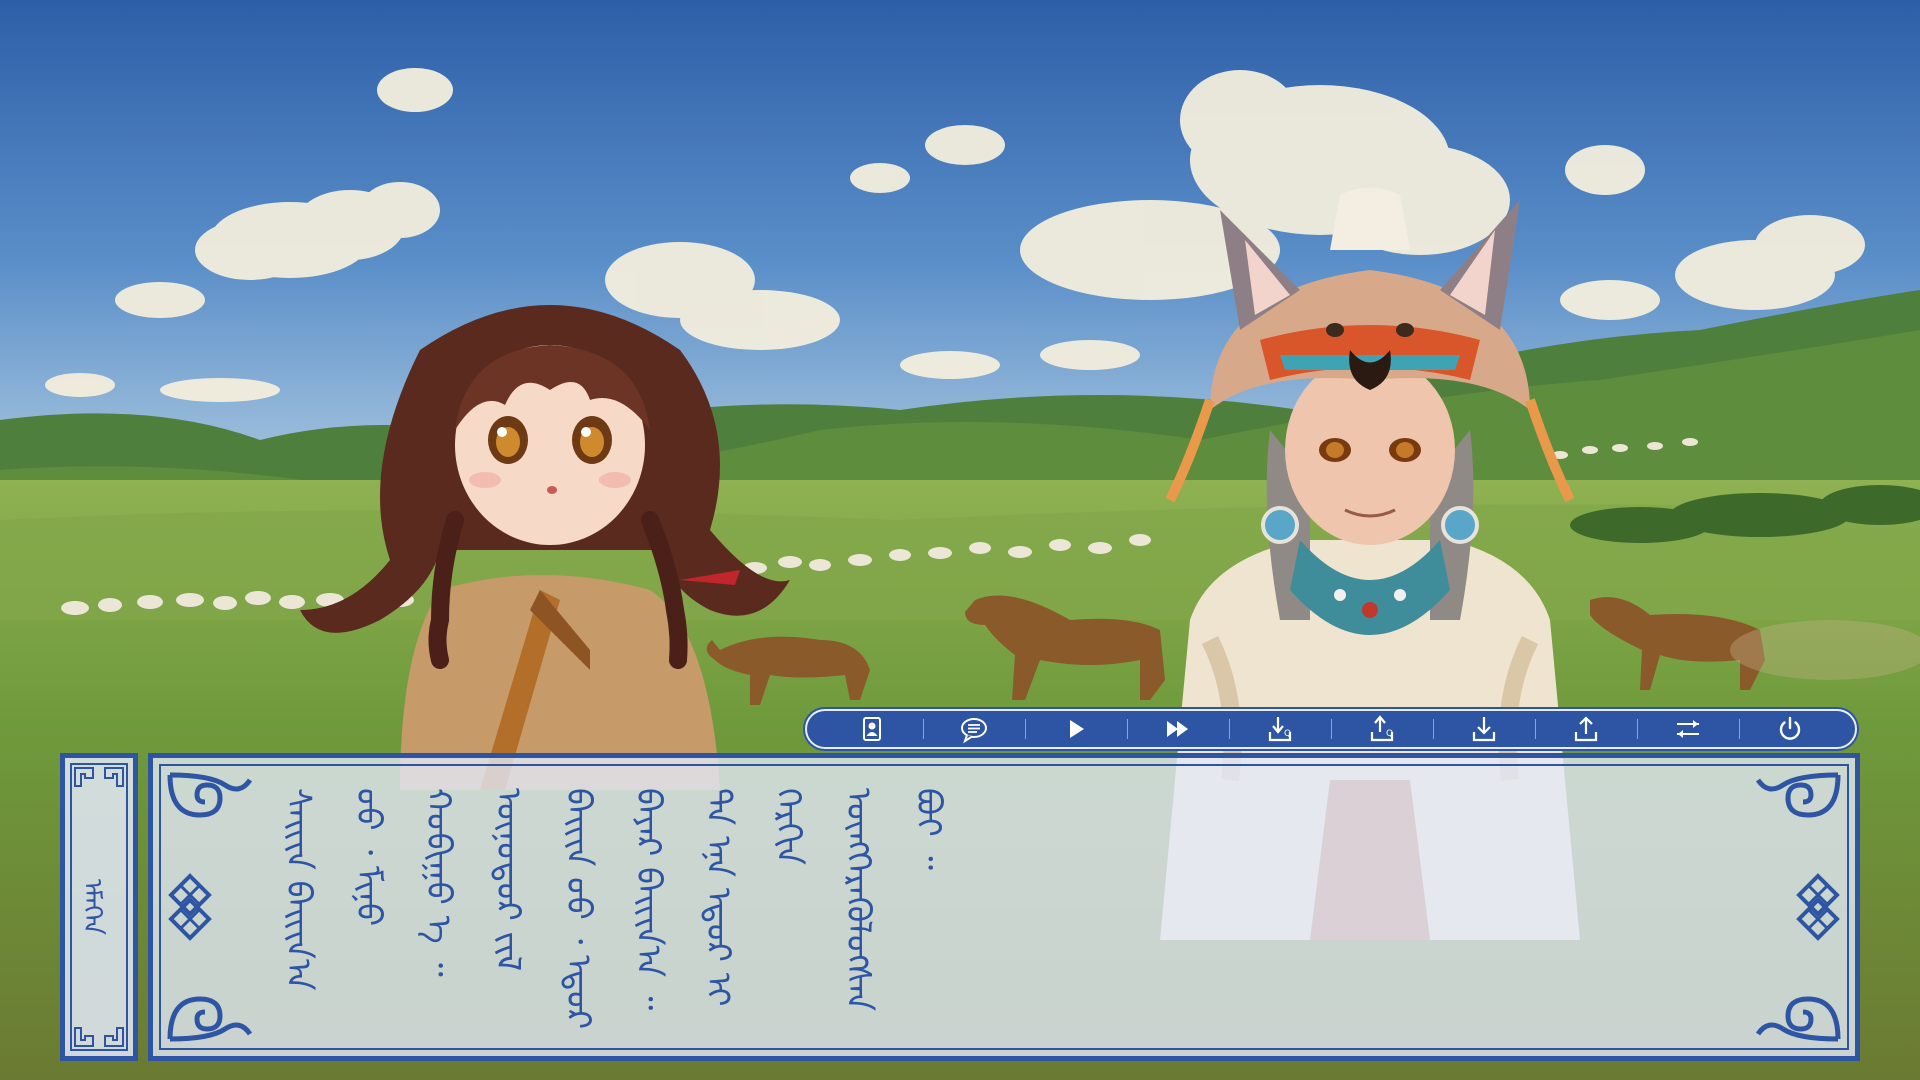 Image resolution: width=1920 pixels, height=1080 pixels. I want to click on auto-play-button, so click(1076, 729).